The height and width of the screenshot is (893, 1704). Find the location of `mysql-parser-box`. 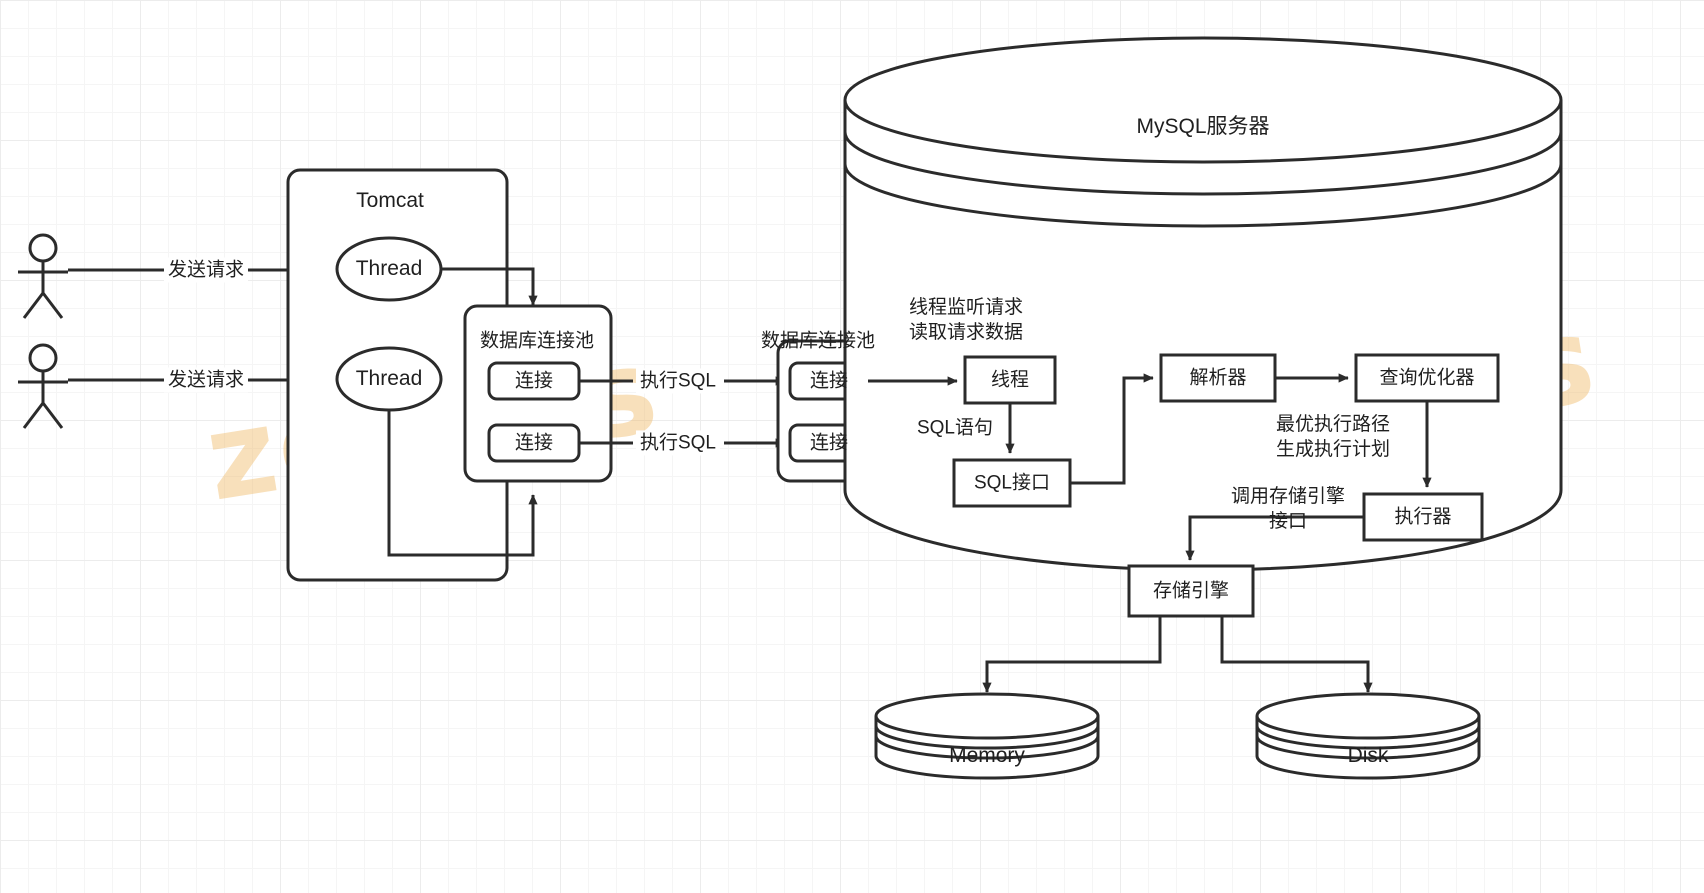

mysql-parser-box is located at coordinates (1218, 378).